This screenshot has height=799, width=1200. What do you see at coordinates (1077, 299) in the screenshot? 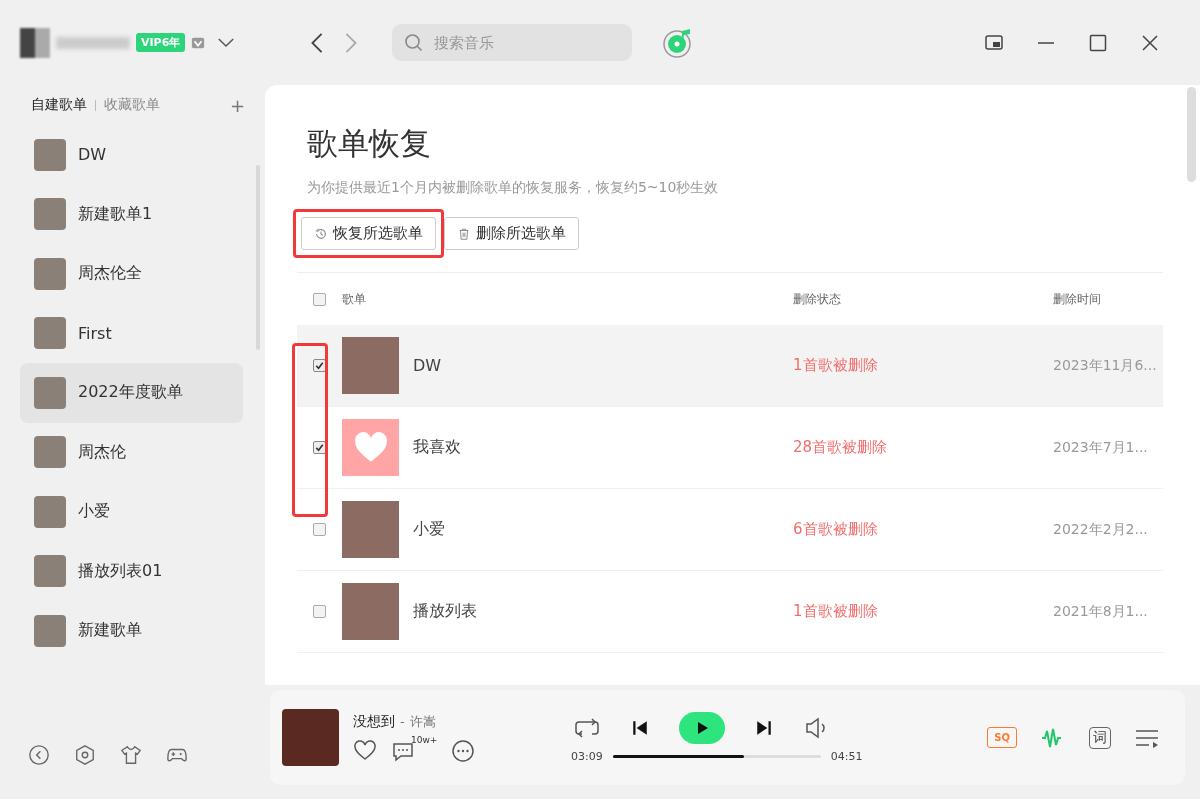
I see `column-header: 删除时间` at bounding box center [1077, 299].